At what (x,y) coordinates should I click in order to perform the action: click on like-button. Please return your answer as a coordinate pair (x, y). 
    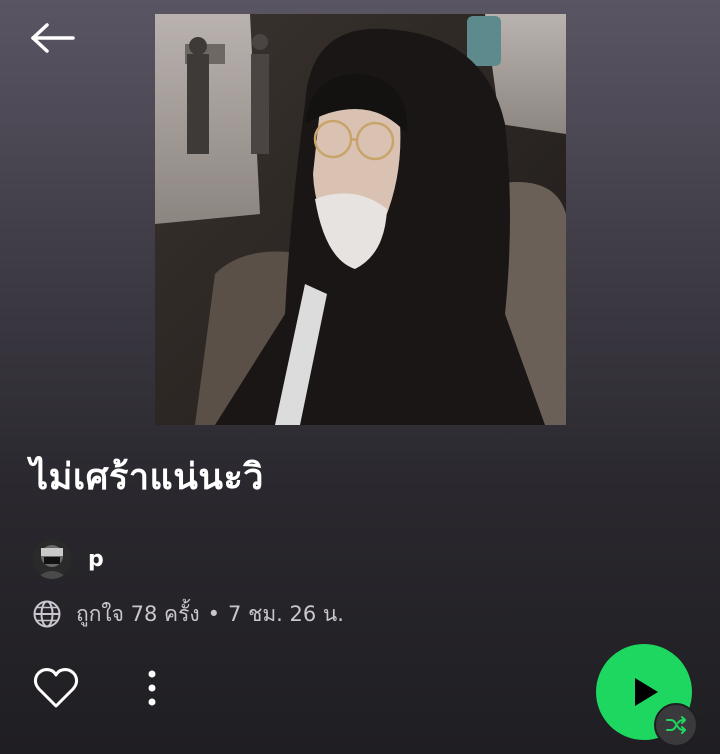
    Looking at the image, I should click on (56, 688).